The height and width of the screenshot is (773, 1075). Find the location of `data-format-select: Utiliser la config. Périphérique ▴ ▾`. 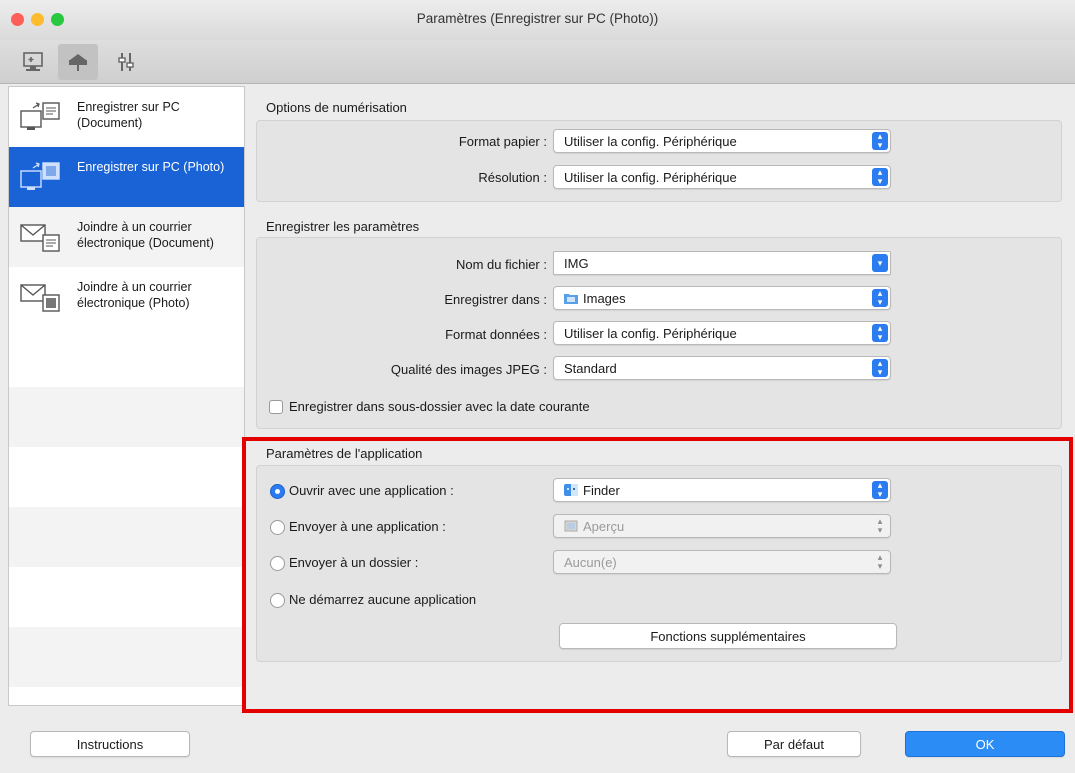

data-format-select: Utiliser la config. Périphérique ▴ ▾ is located at coordinates (722, 333).